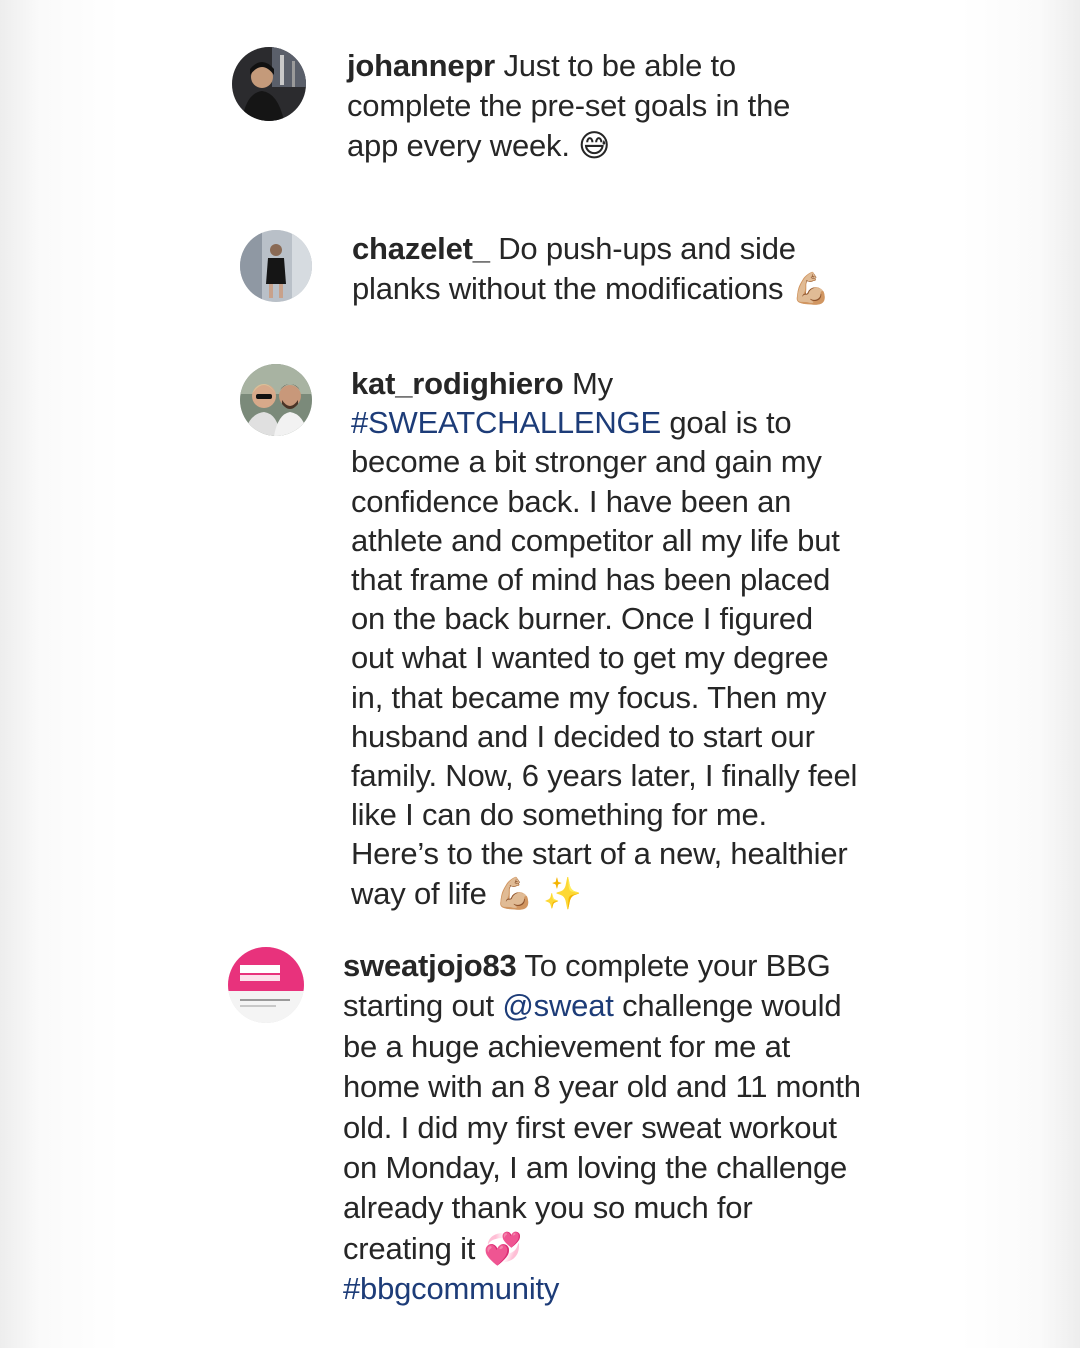 Image resolution: width=1080 pixels, height=1348 pixels. I want to click on comment-username: kat_rodighiero, so click(457, 383).